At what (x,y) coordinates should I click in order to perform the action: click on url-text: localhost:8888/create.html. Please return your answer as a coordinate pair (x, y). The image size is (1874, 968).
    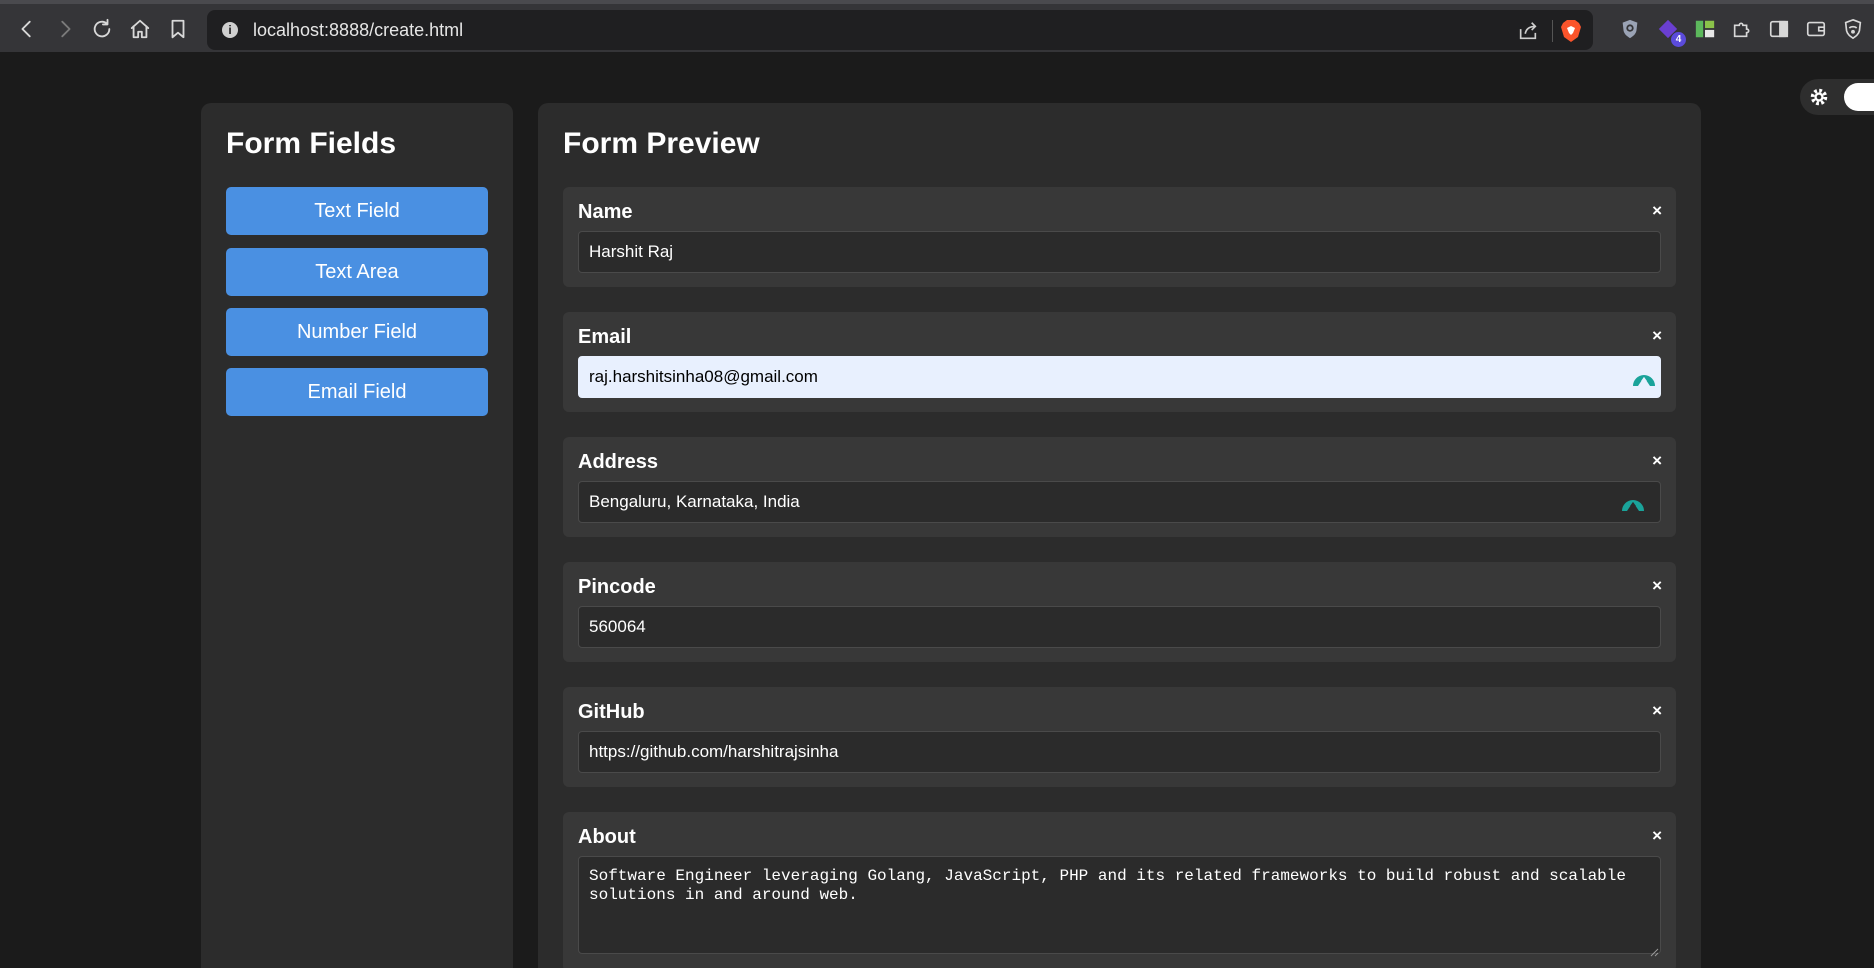
    Looking at the image, I should click on (358, 30).